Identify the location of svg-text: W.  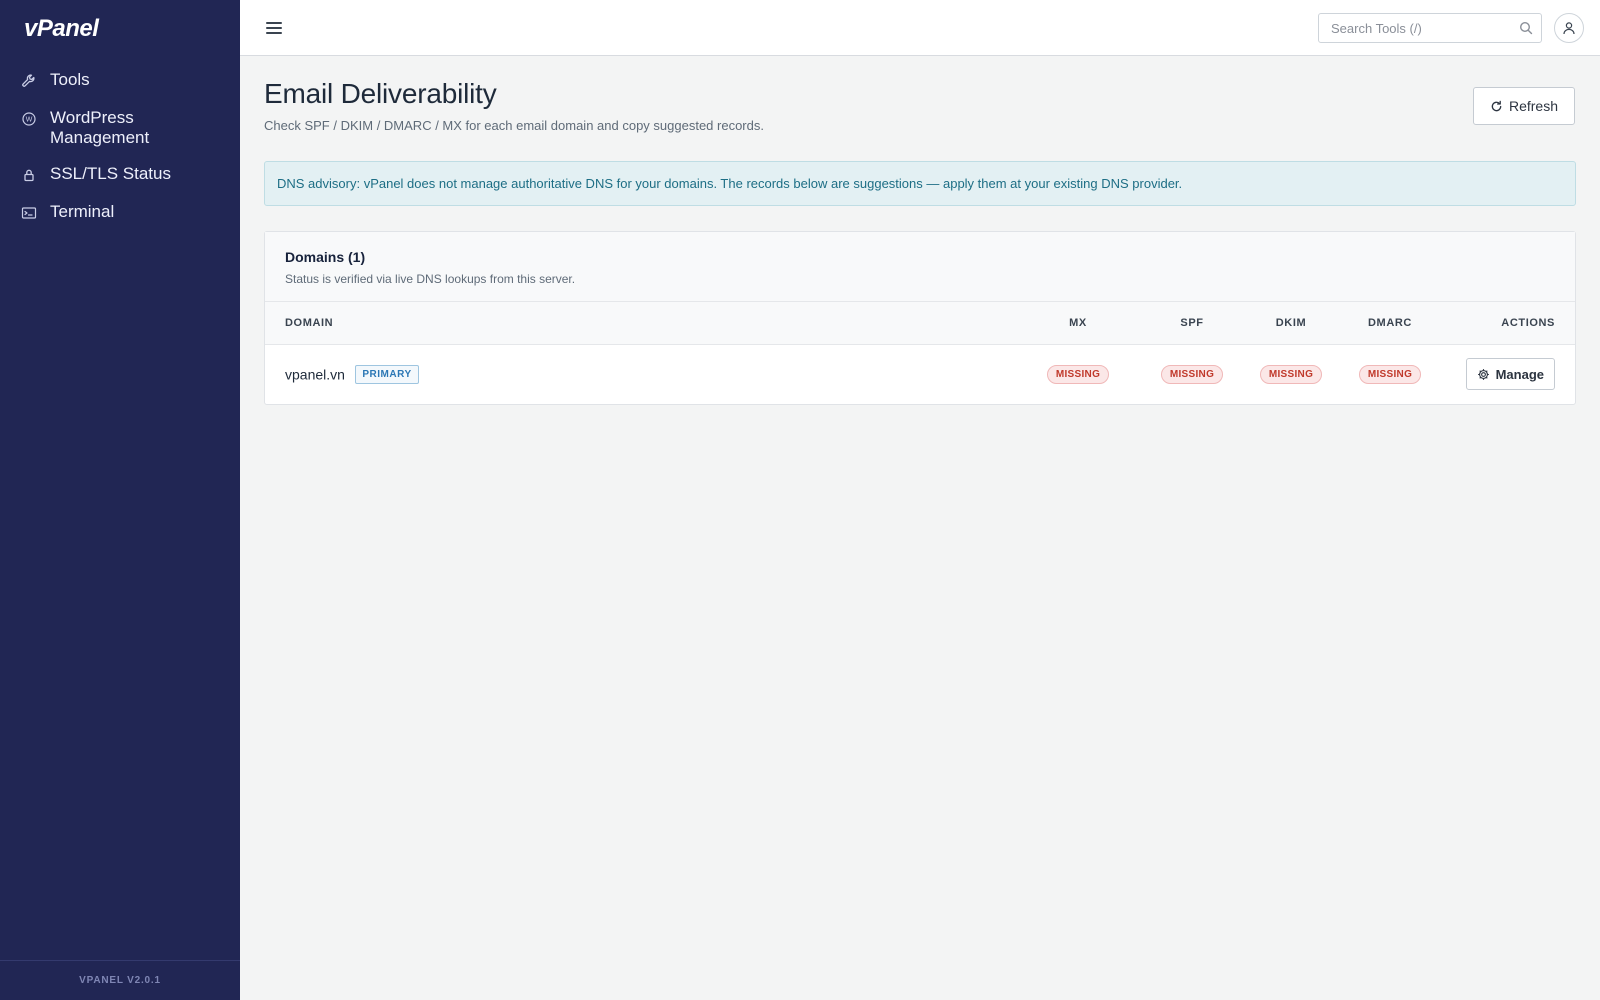
(29, 120).